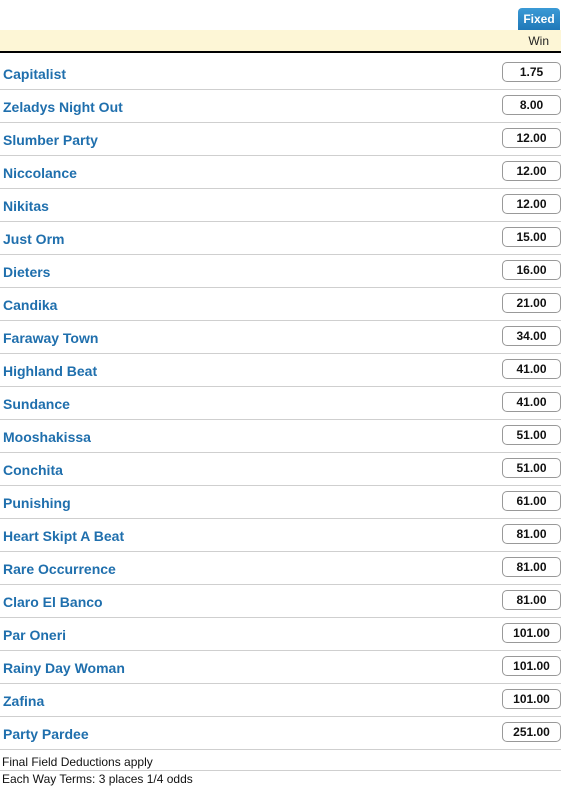 The height and width of the screenshot is (789, 564). What do you see at coordinates (77, 762) in the screenshot?
I see `deductions-note: Final Field Deductions apply` at bounding box center [77, 762].